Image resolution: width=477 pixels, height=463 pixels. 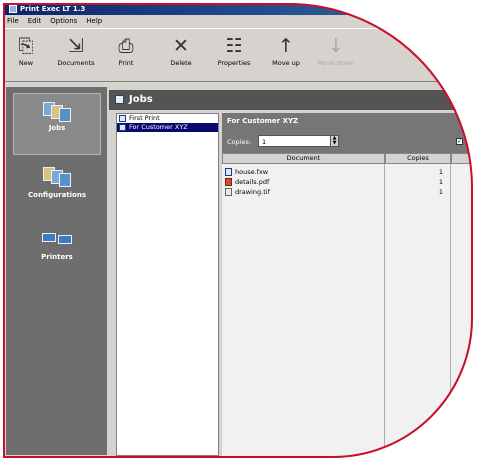 What do you see at coordinates (126, 46) in the screenshot?
I see `print-icon: ⎙` at bounding box center [126, 46].